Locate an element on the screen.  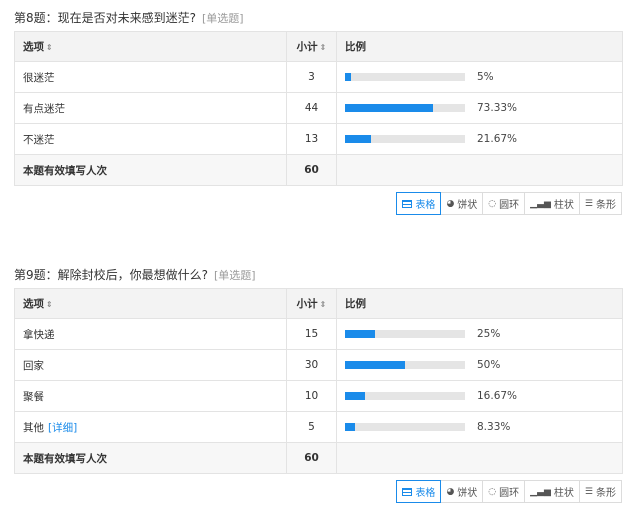
option-label: 不迷茫 is located at coordinates (150, 139).